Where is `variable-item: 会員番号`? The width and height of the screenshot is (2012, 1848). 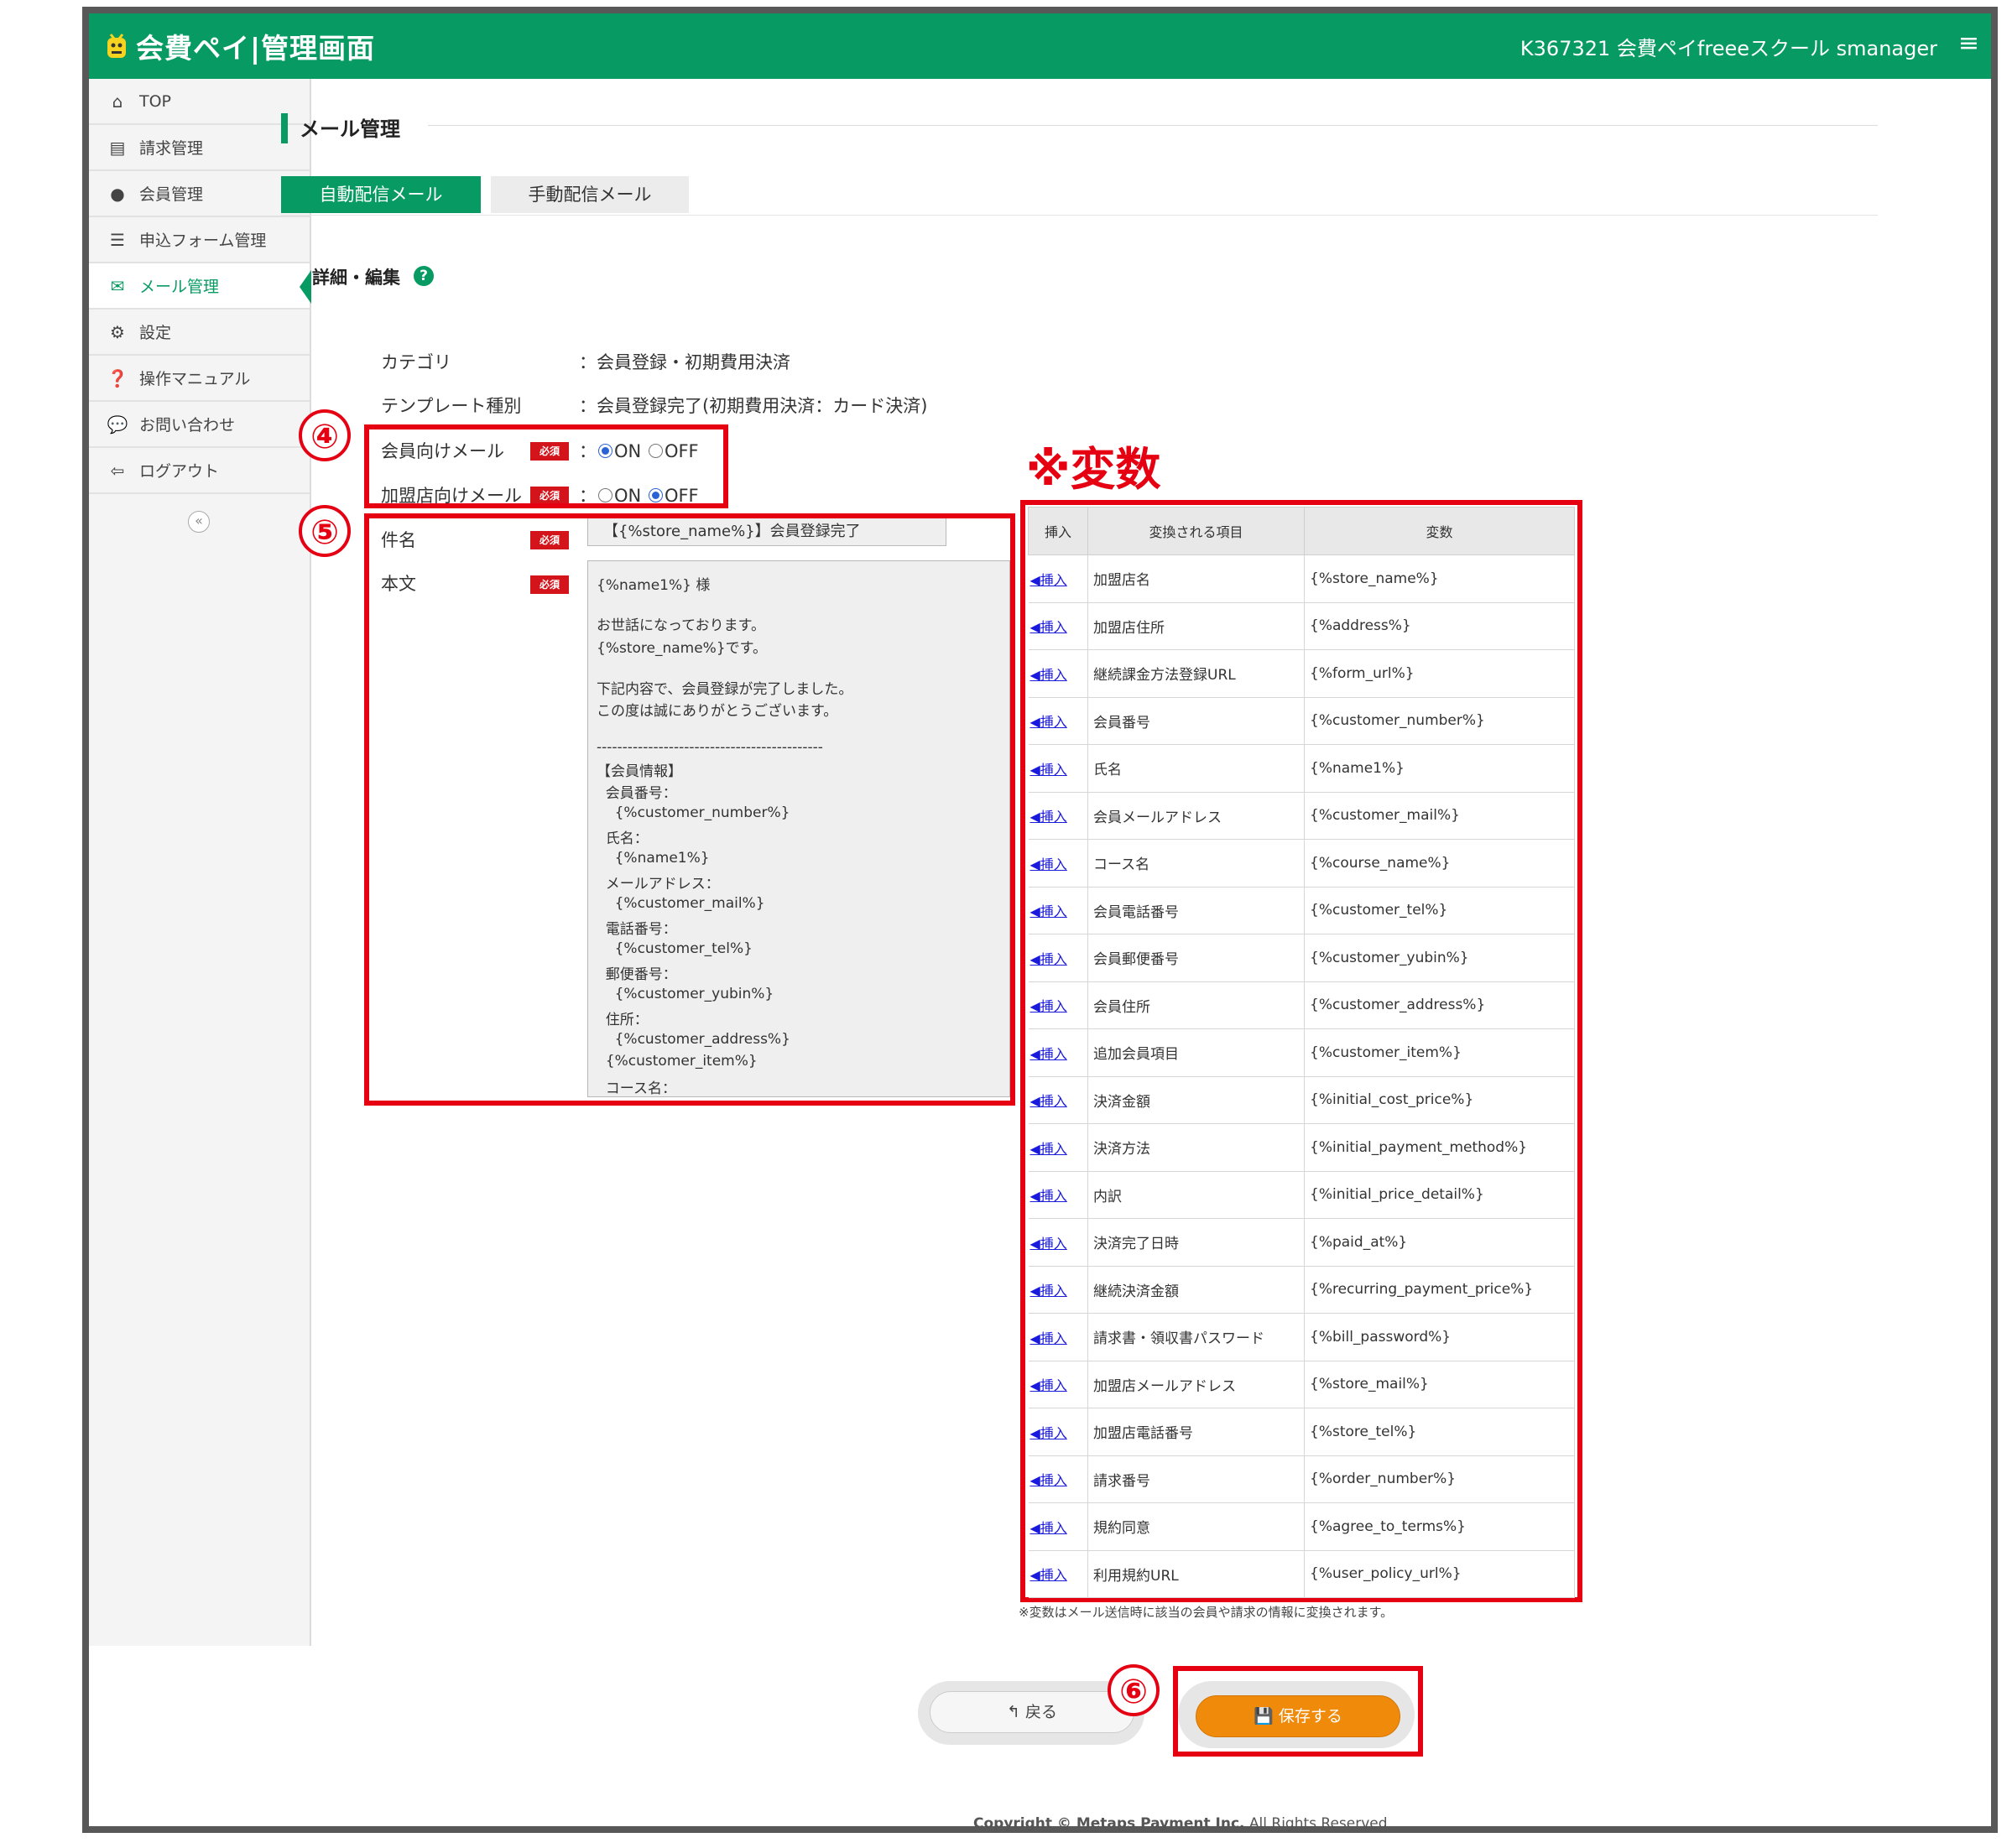
variable-item: 会員番号 is located at coordinates (1196, 721).